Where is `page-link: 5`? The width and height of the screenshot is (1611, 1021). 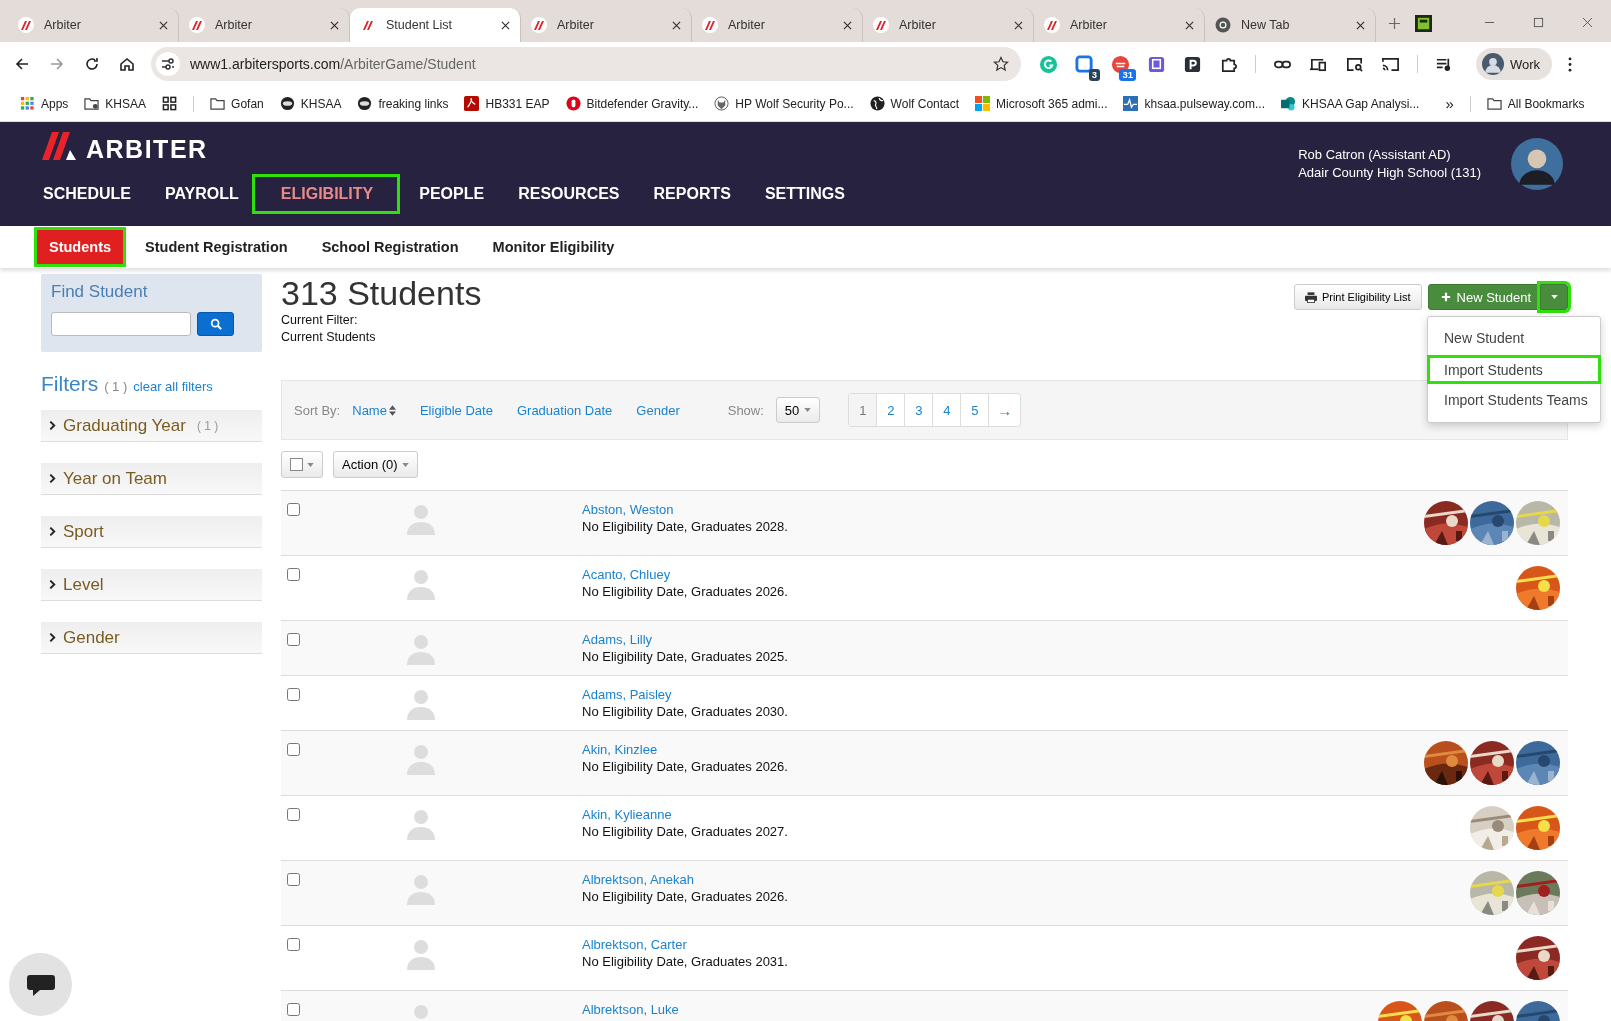
page-link: 5 is located at coordinates (974, 410).